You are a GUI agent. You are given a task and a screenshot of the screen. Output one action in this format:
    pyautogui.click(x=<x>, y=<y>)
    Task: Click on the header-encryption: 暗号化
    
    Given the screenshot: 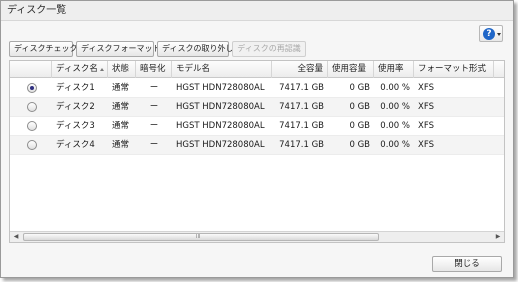 What is the action you would take?
    pyautogui.click(x=154, y=69)
    